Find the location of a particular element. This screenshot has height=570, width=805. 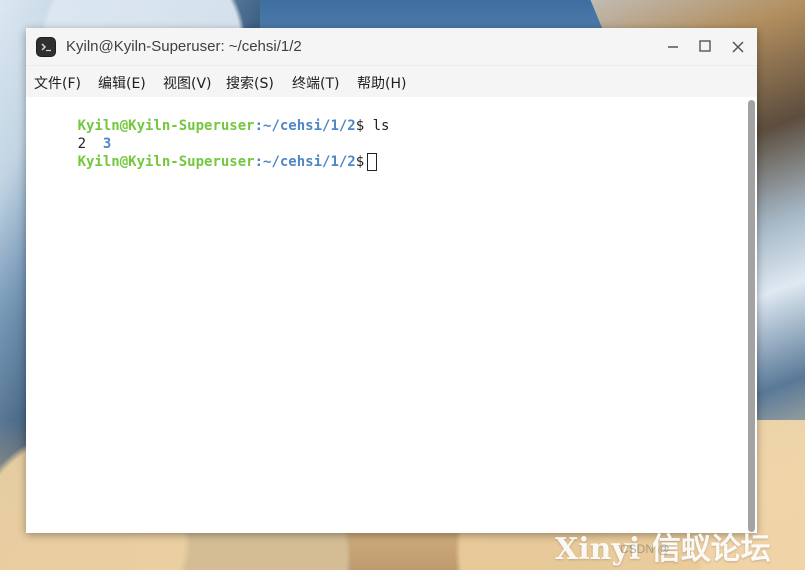

close-button is located at coordinates (738, 47).